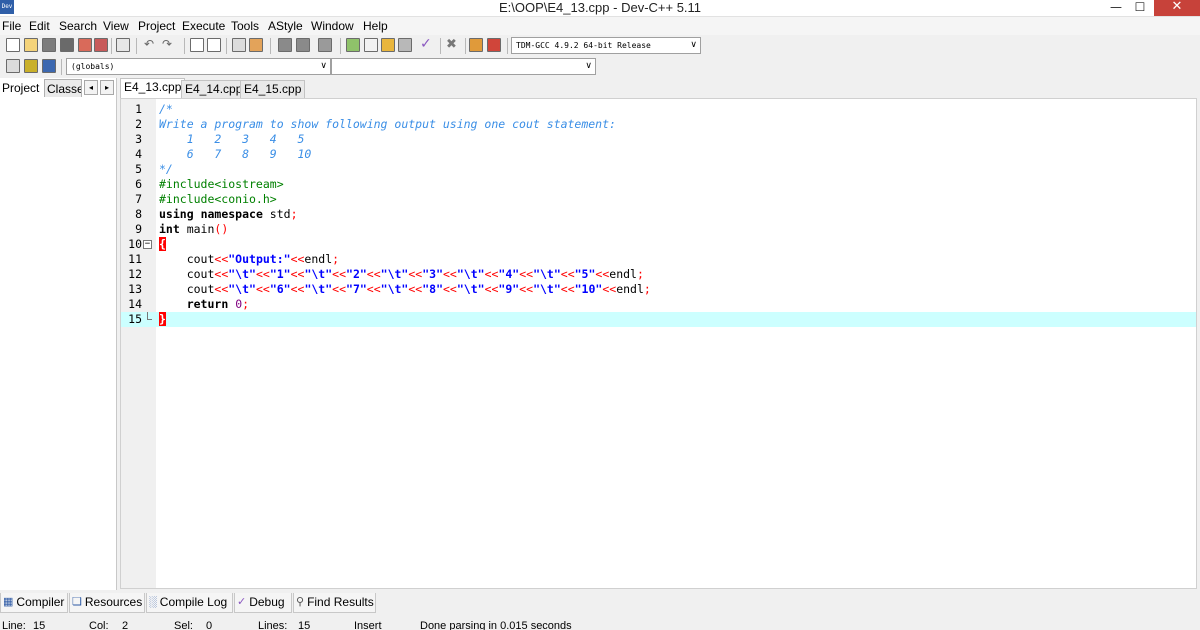  I want to click on code-line: 9 int main(), so click(658, 229).